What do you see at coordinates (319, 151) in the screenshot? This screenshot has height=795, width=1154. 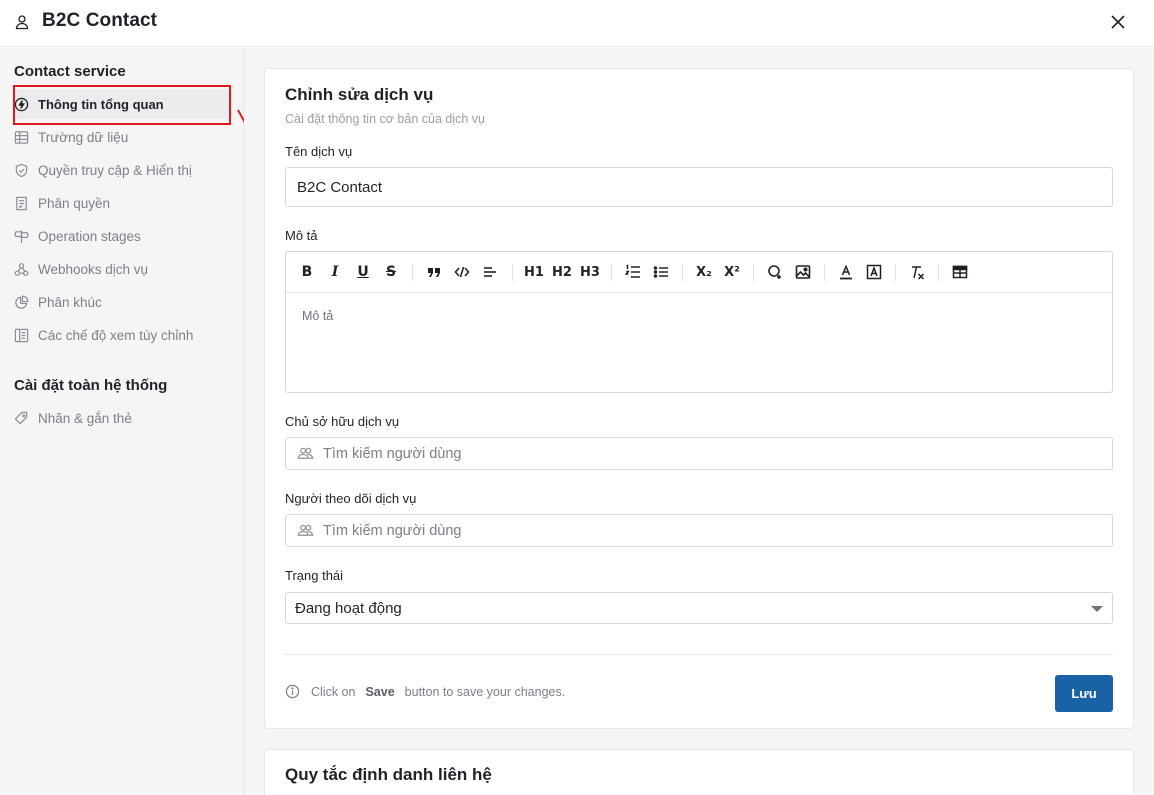 I see `name-label: Tên dịch vụ` at bounding box center [319, 151].